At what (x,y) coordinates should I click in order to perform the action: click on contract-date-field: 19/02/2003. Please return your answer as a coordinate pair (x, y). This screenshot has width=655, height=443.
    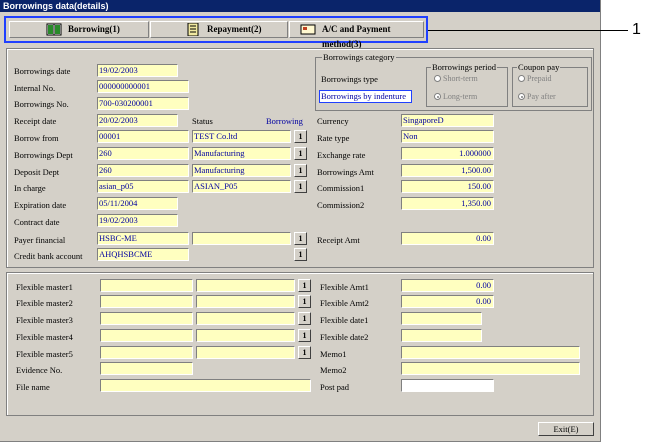
    Looking at the image, I should click on (137, 220).